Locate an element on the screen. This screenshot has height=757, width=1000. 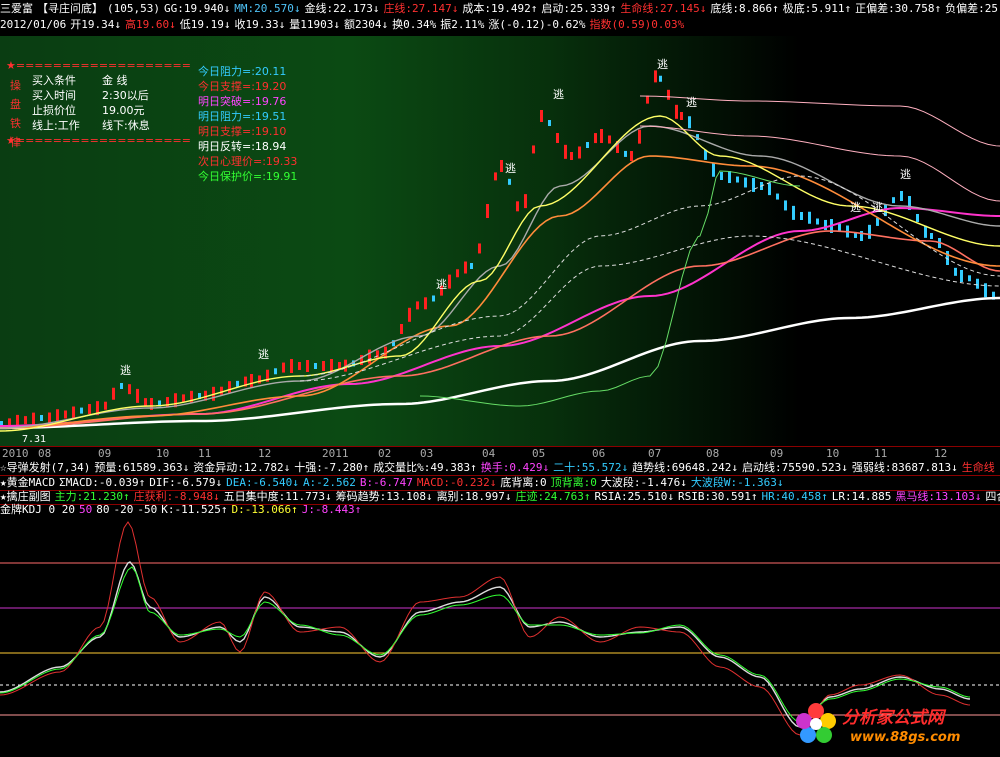
axis-tick-label: 12 is located at coordinates (265, 453).